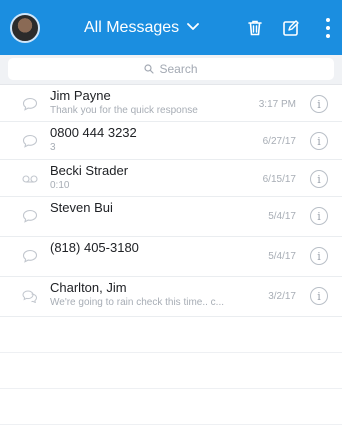 The height and width of the screenshot is (440, 342). What do you see at coordinates (53, 147) in the screenshot?
I see `message-preview: 3` at bounding box center [53, 147].